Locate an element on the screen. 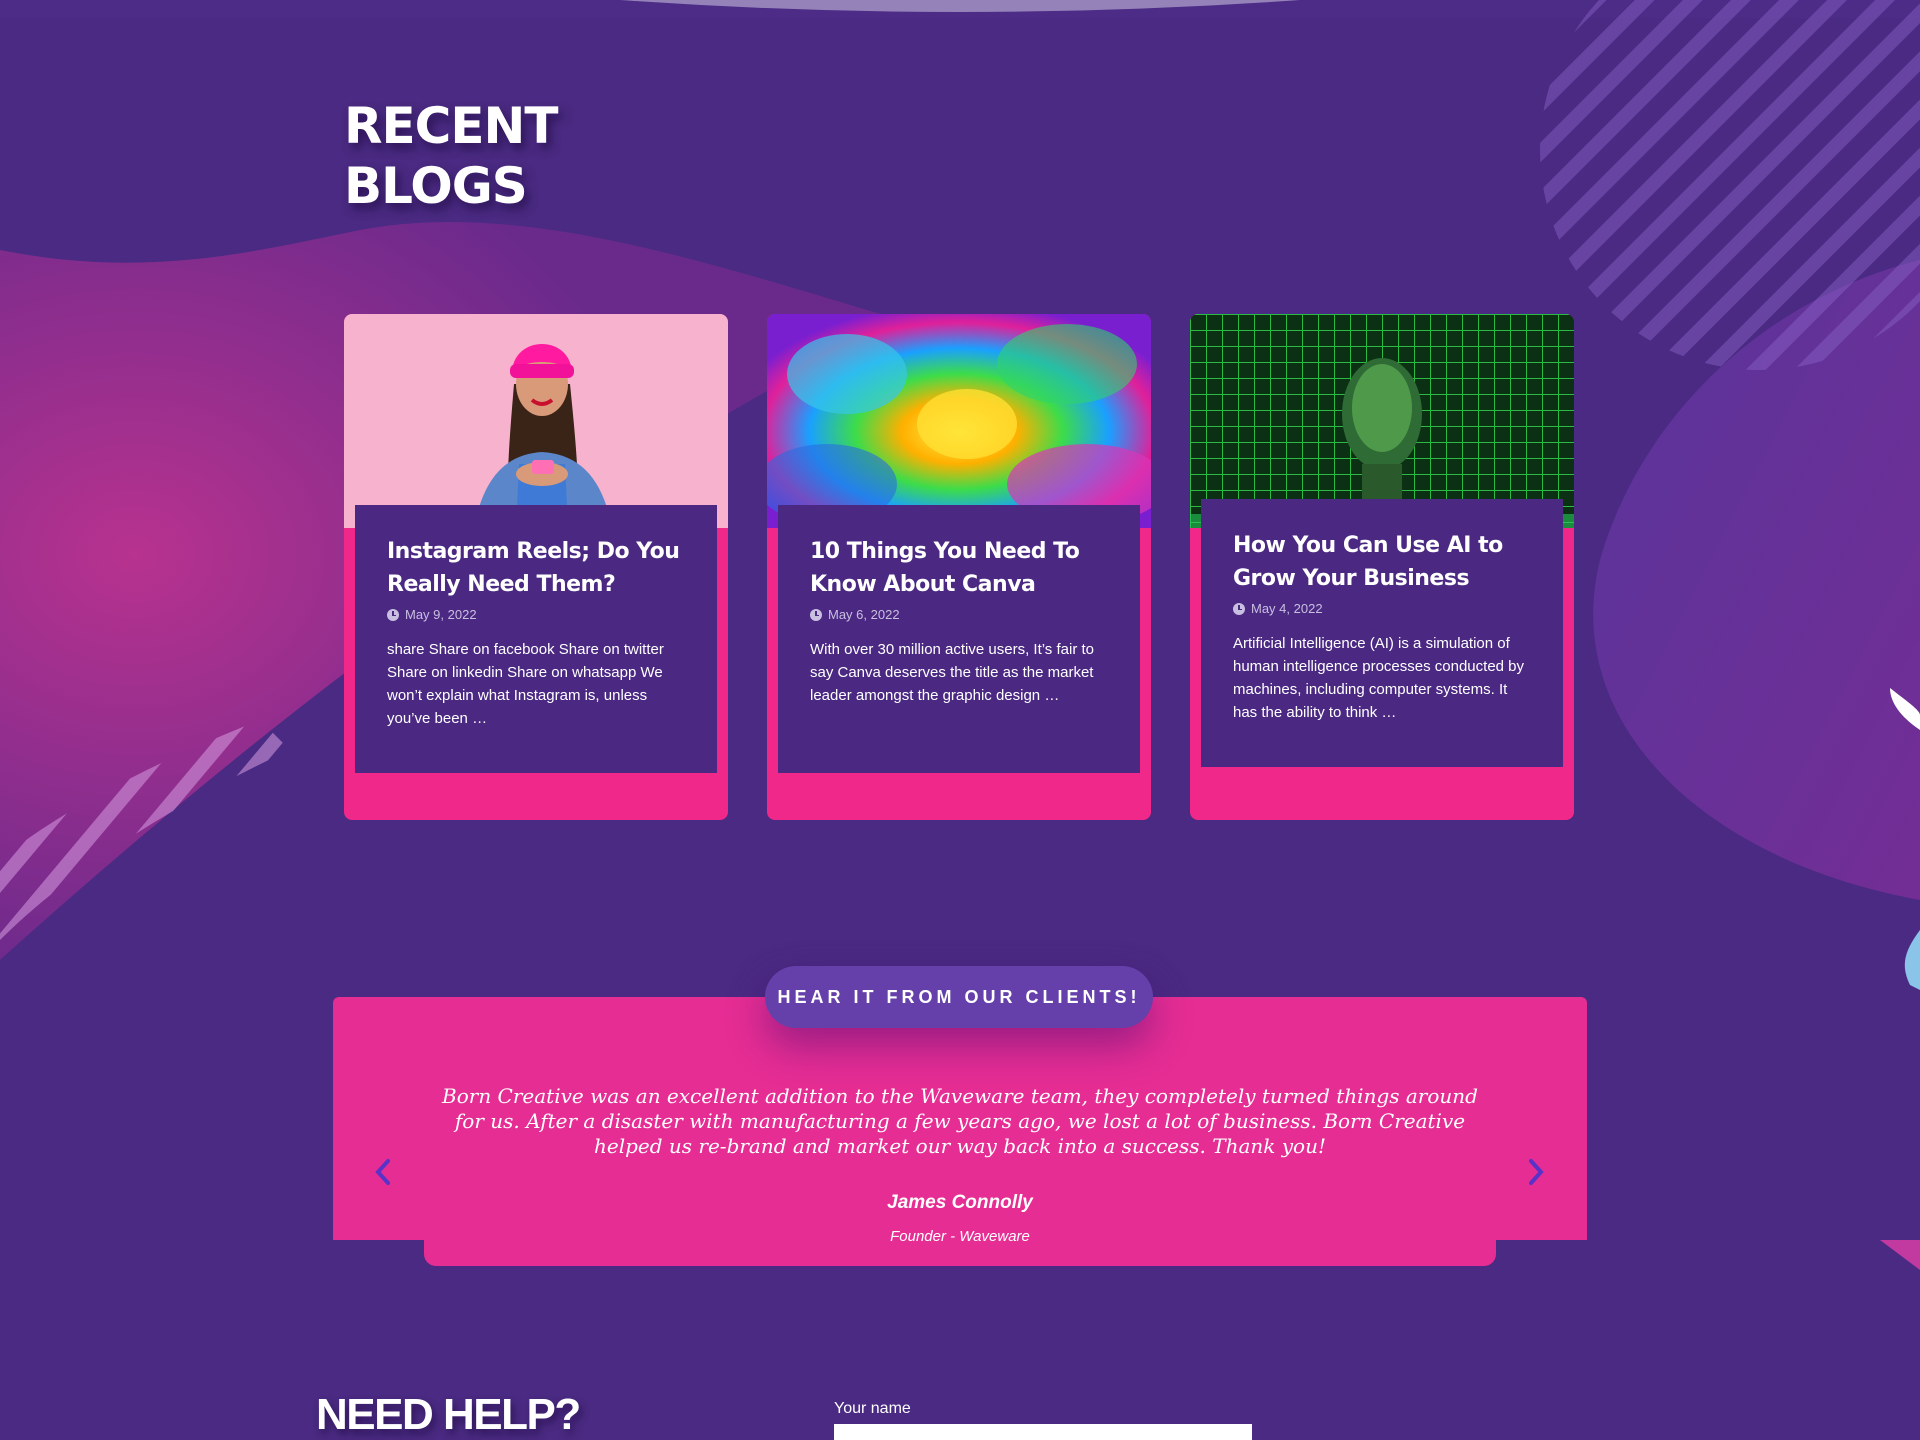 The image size is (1920, 1440). woman-phone-image is located at coordinates (536, 421).